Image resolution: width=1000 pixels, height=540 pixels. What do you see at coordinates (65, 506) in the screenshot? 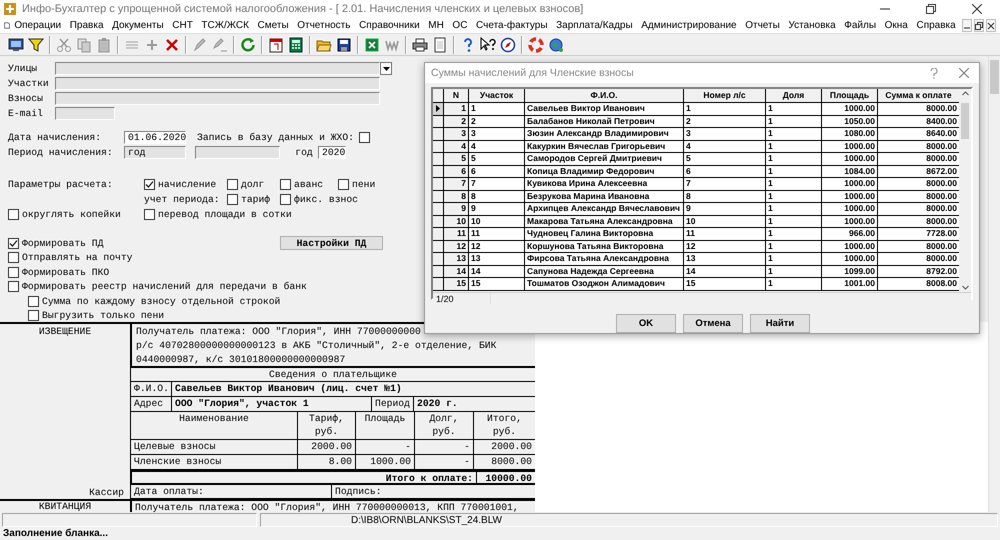
I see `receipt-label: КВИТАНЦИЯ` at bounding box center [65, 506].